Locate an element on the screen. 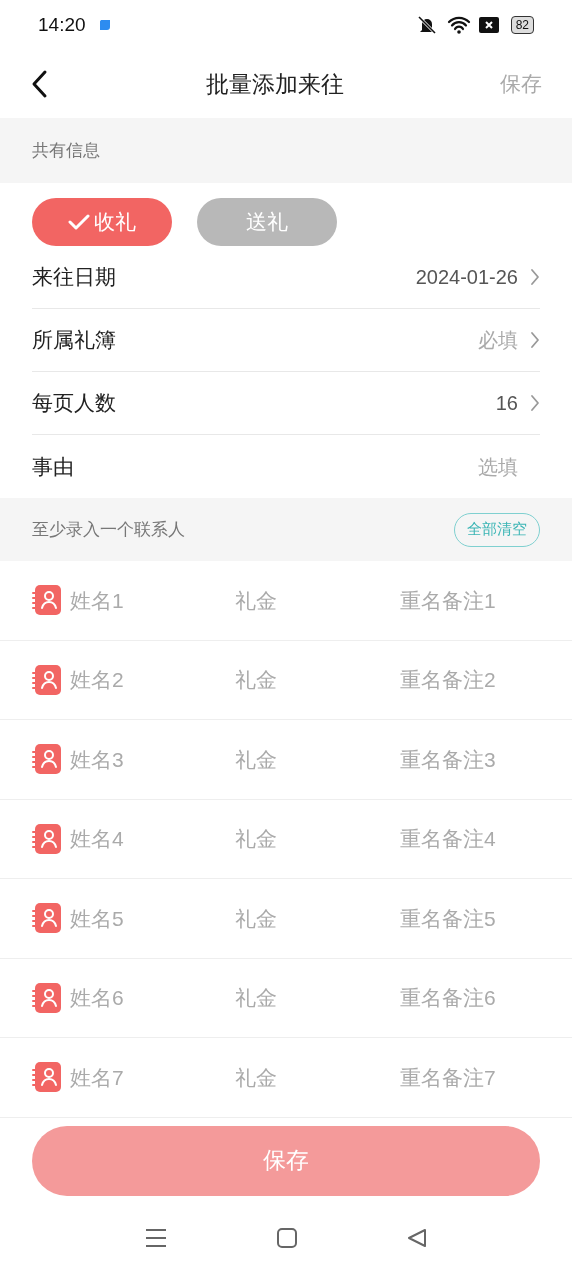 This screenshot has height=1280, width=572. page-title: 批量添加来往 is located at coordinates (275, 84).